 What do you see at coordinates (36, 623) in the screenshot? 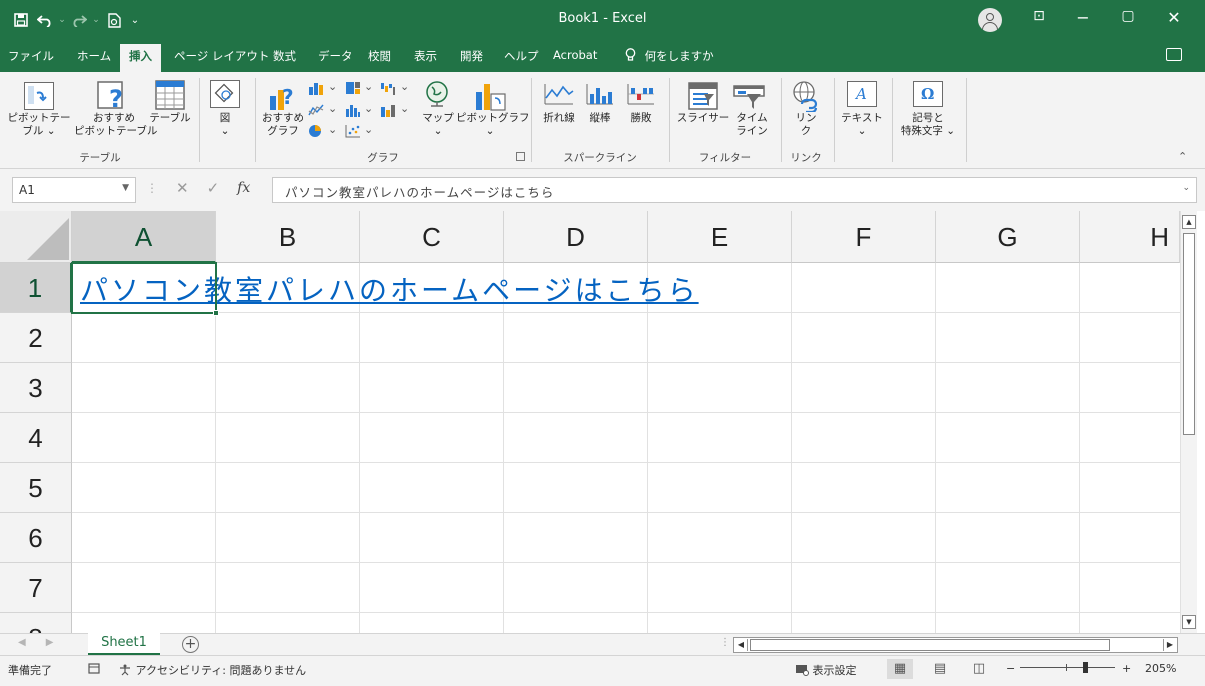
I see `row-header-8: 8` at bounding box center [36, 623].